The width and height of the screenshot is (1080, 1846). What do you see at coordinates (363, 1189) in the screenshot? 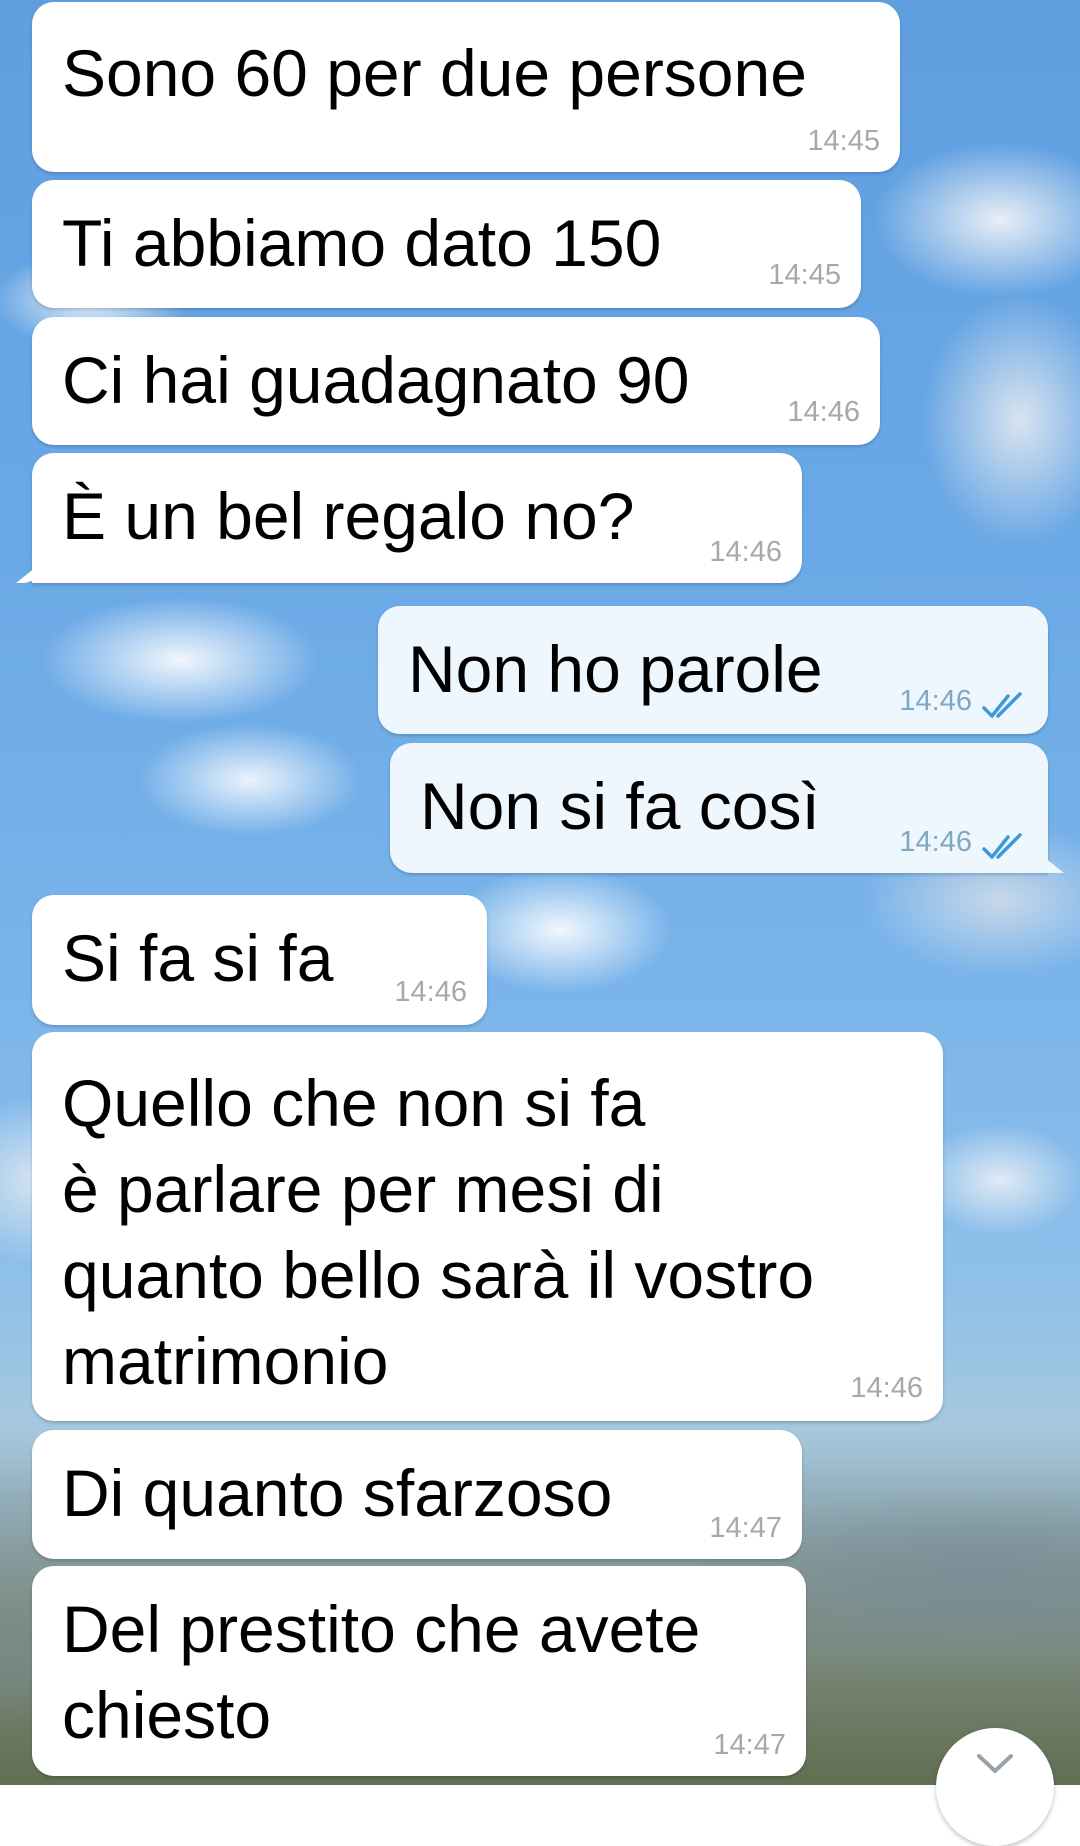
I see `message-line: è parlare per mesi di` at bounding box center [363, 1189].